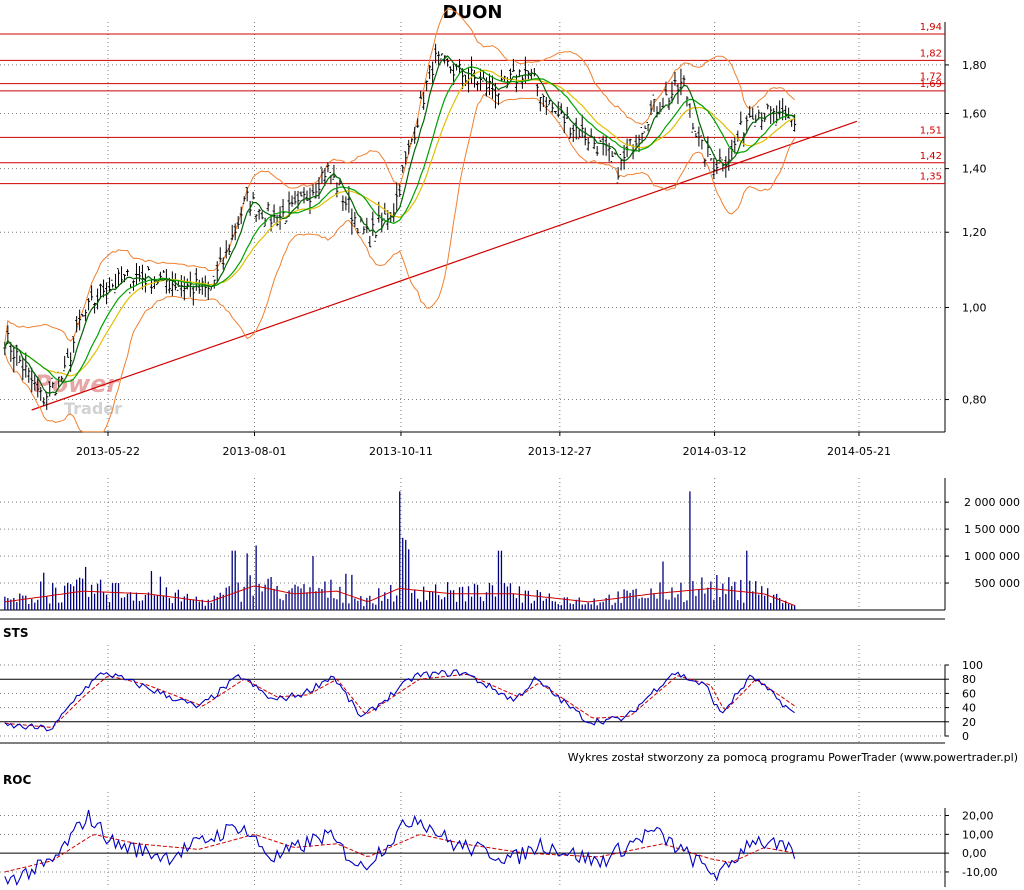 The height and width of the screenshot is (890, 1024). I want to click on roc-tick-label-y: 0,00, so click(974, 853).